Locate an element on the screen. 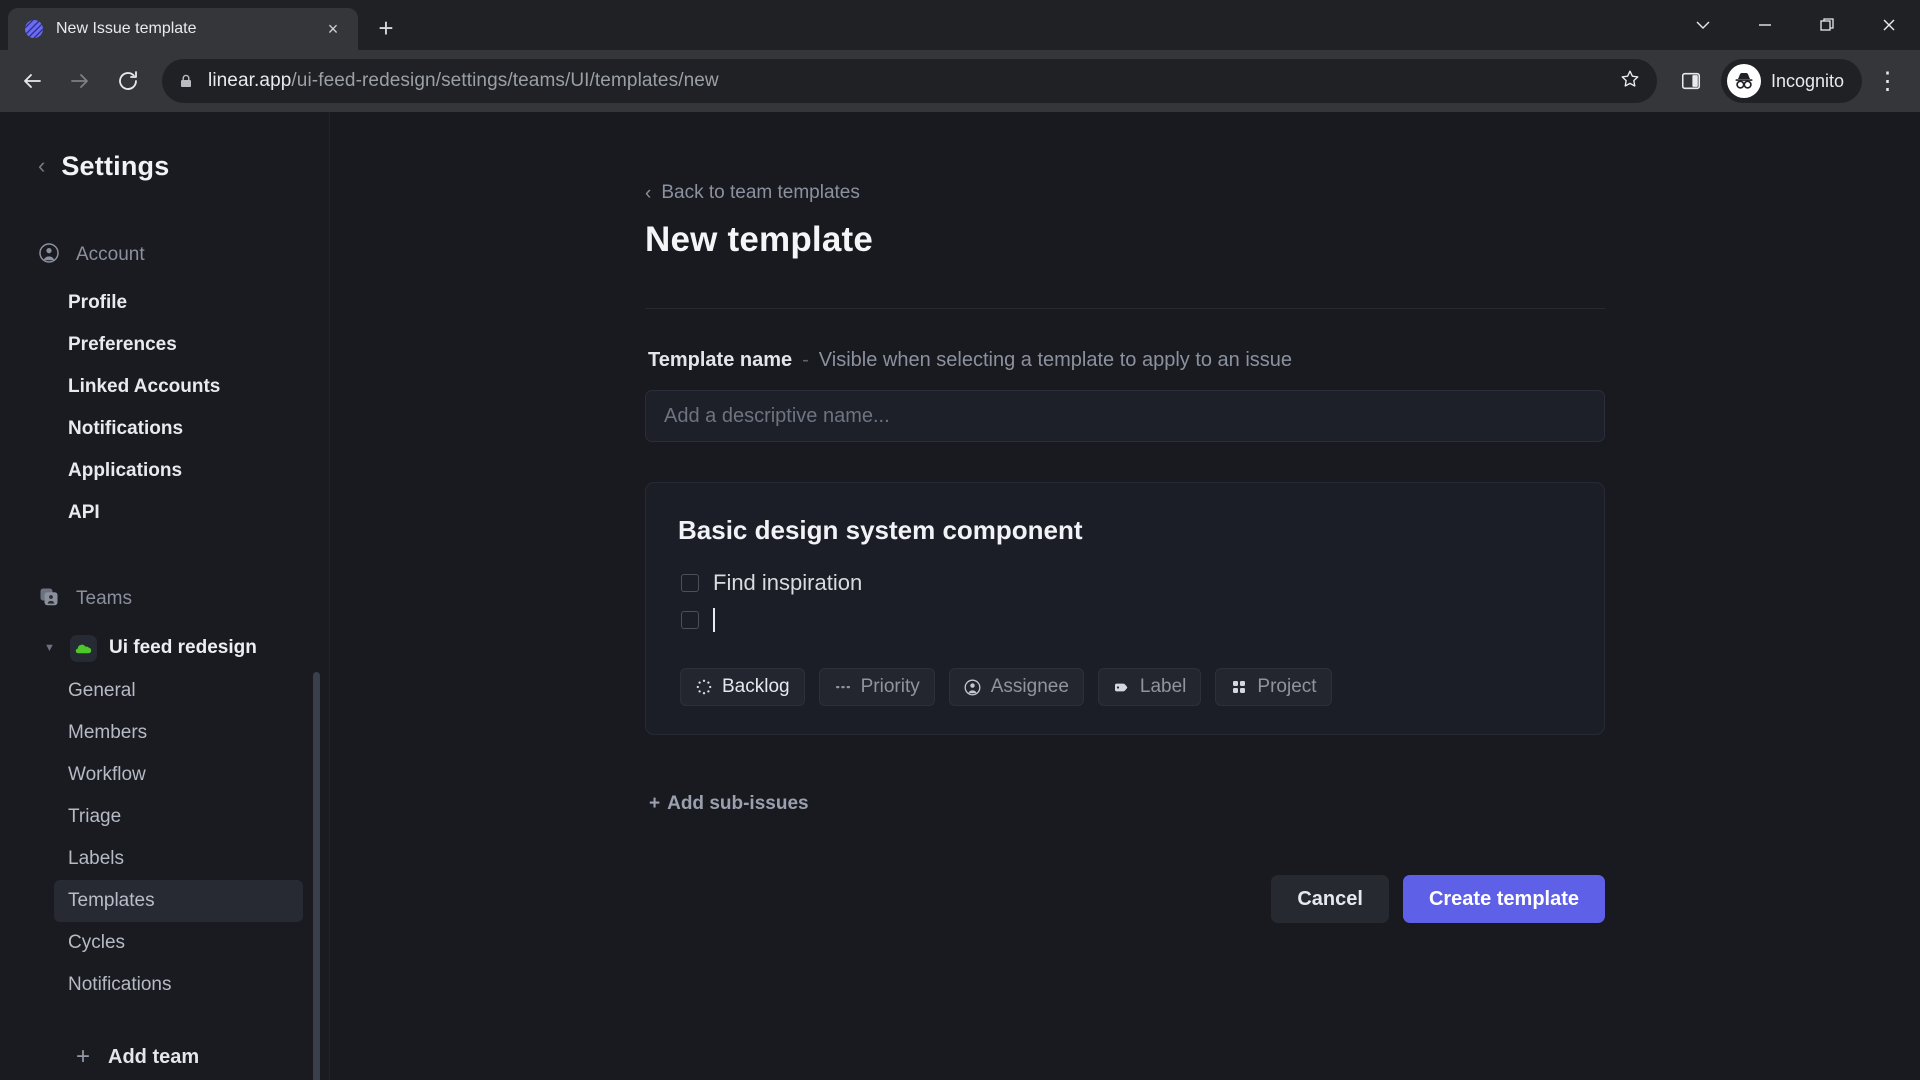  bookmark-icon is located at coordinates (1630, 81).